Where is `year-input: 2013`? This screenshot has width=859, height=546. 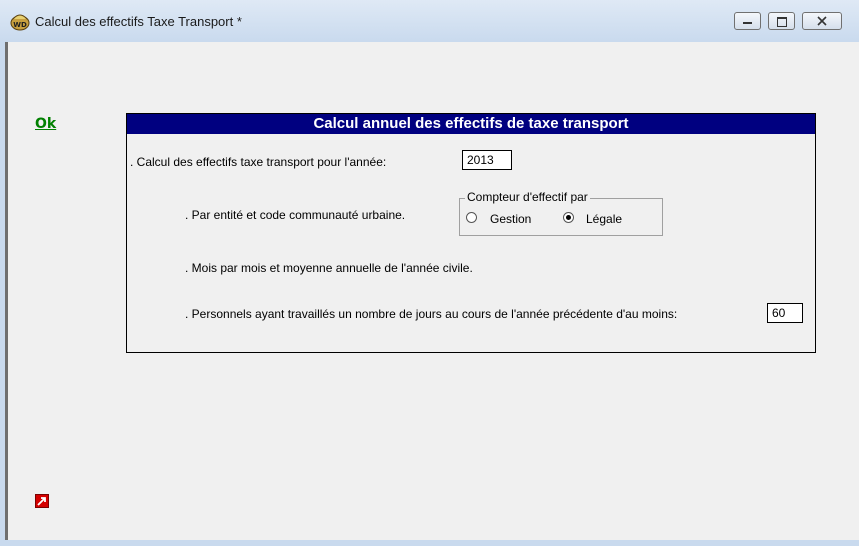 year-input: 2013 is located at coordinates (487, 160).